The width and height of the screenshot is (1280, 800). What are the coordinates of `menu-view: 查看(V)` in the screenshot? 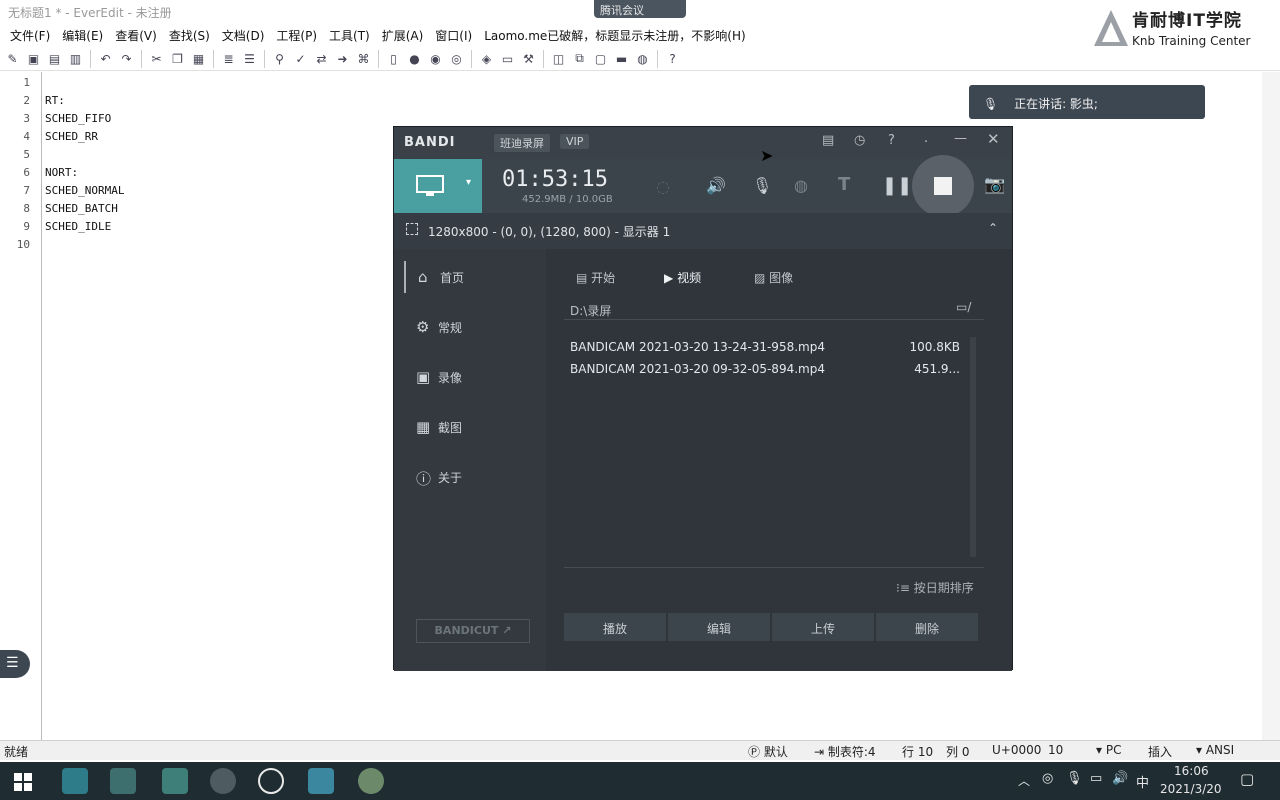 It's located at (136, 35).